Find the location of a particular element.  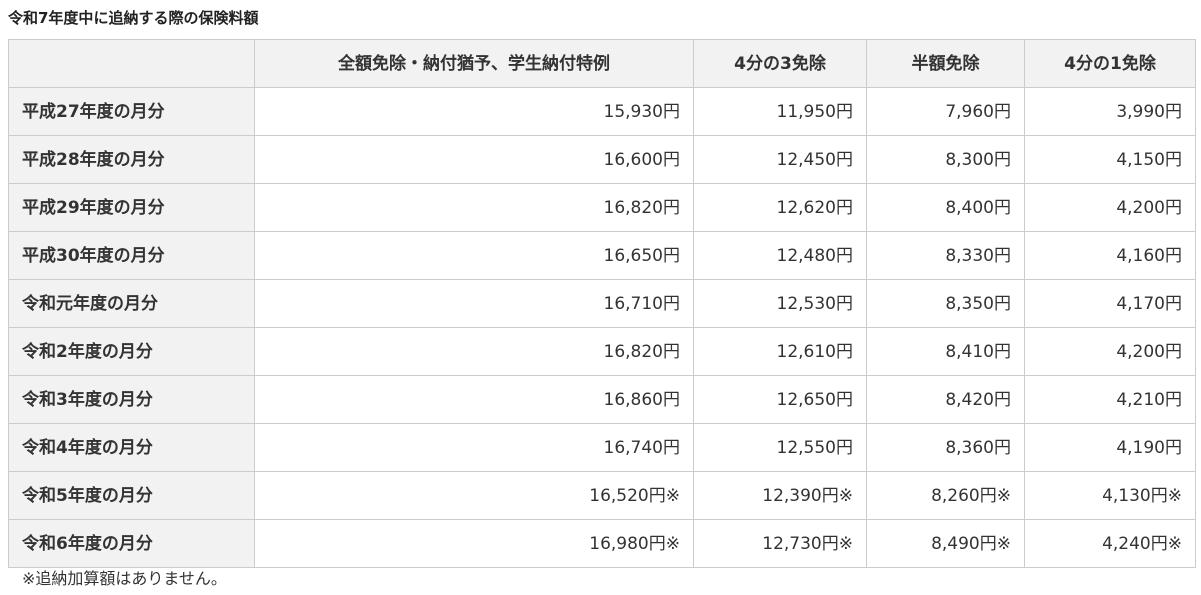

cell-half-exemption: 8,420円 is located at coordinates (945, 399).